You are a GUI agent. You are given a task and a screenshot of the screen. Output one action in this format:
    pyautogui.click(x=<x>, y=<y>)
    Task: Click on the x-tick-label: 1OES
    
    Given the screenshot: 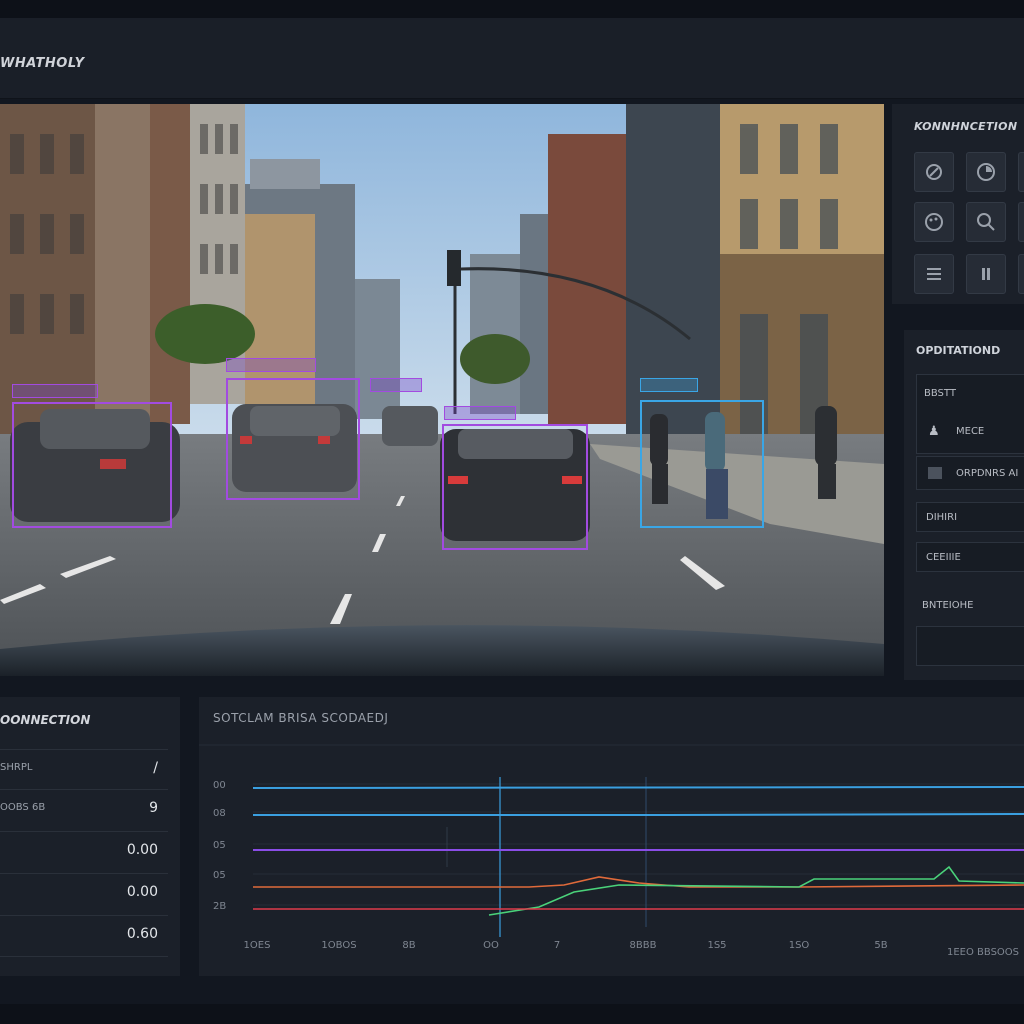 What is the action you would take?
    pyautogui.click(x=257, y=945)
    